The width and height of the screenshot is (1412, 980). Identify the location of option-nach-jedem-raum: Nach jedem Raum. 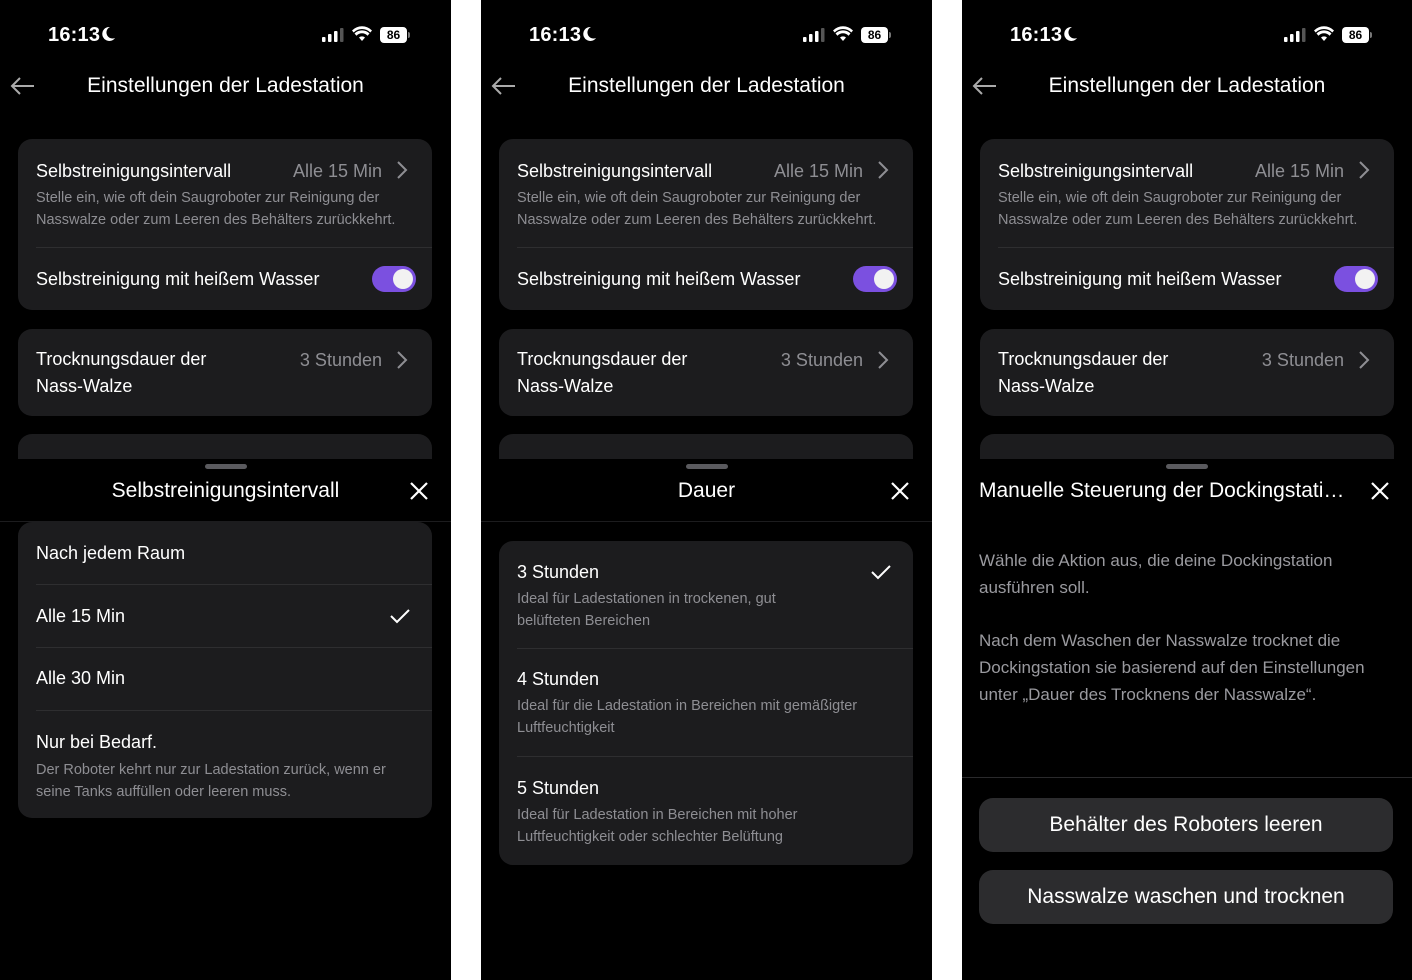
(225, 553).